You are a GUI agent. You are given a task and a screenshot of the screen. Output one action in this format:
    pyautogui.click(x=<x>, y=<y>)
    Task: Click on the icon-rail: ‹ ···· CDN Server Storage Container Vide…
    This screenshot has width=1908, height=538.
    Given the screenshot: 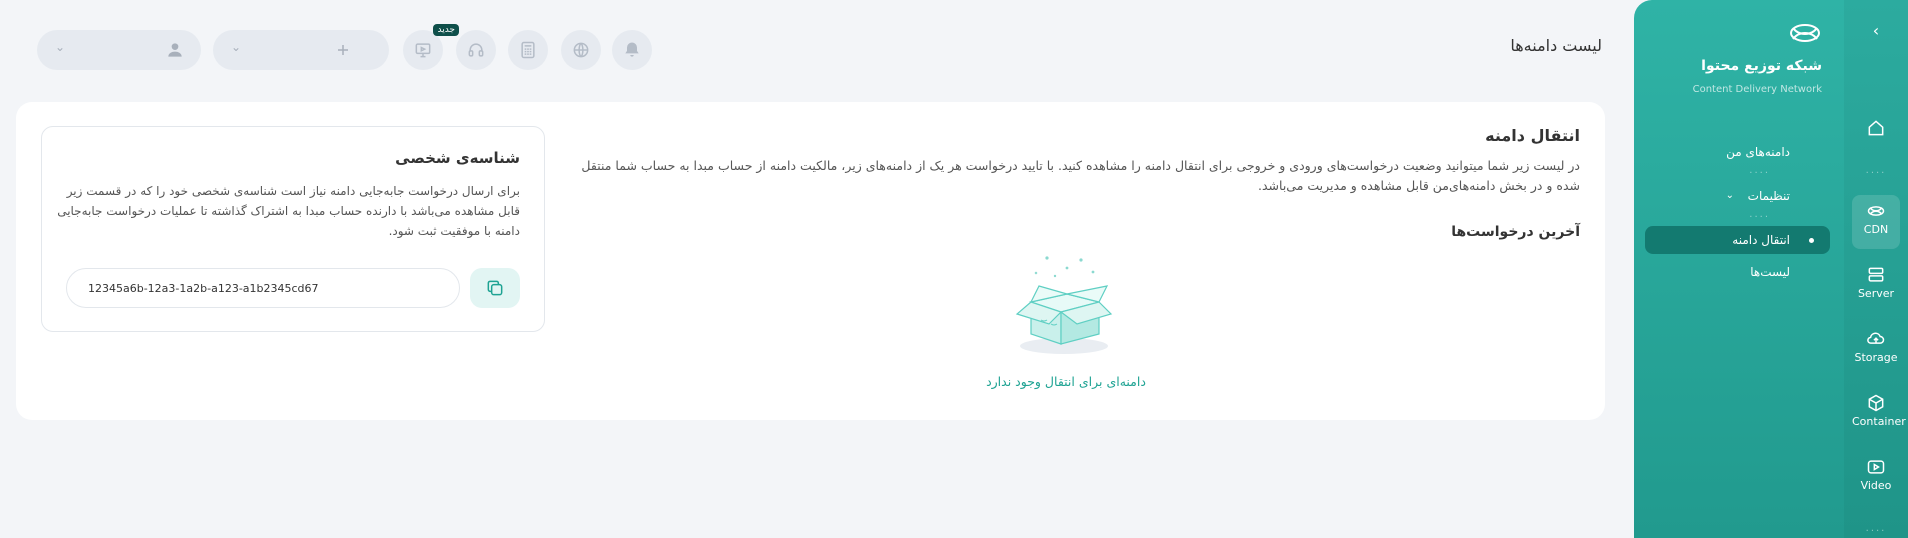 What is the action you would take?
    pyautogui.click(x=1876, y=269)
    